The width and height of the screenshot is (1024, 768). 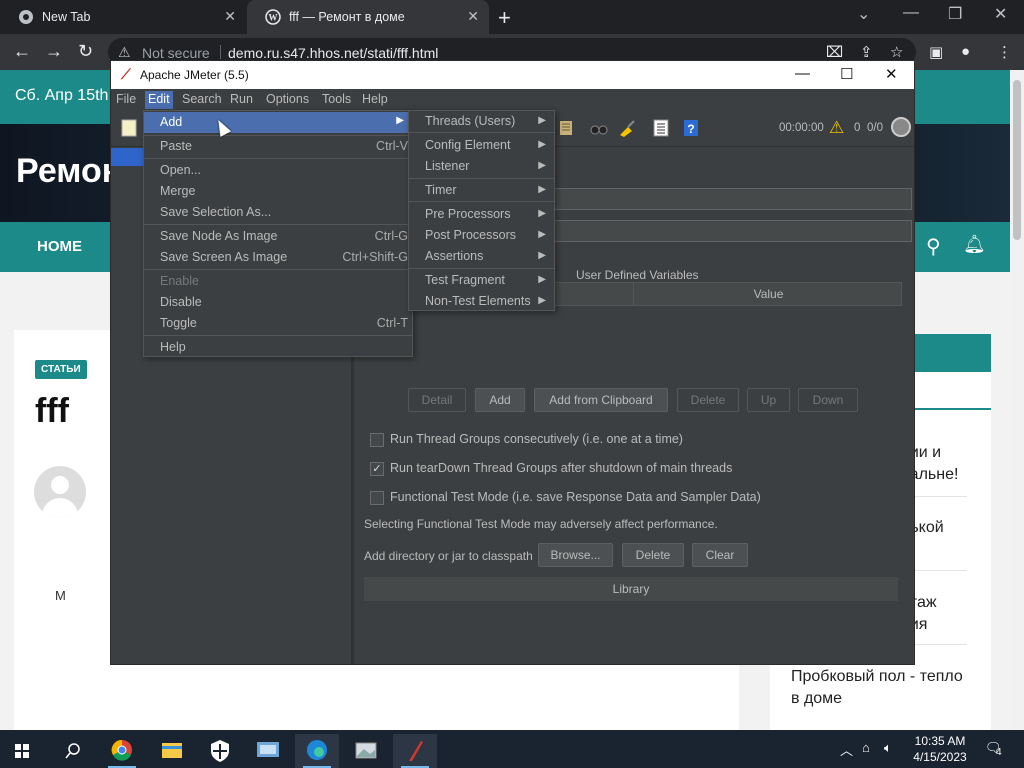 I want to click on submenu-item-pre-processors: Pre Processors ▶, so click(x=481, y=214).